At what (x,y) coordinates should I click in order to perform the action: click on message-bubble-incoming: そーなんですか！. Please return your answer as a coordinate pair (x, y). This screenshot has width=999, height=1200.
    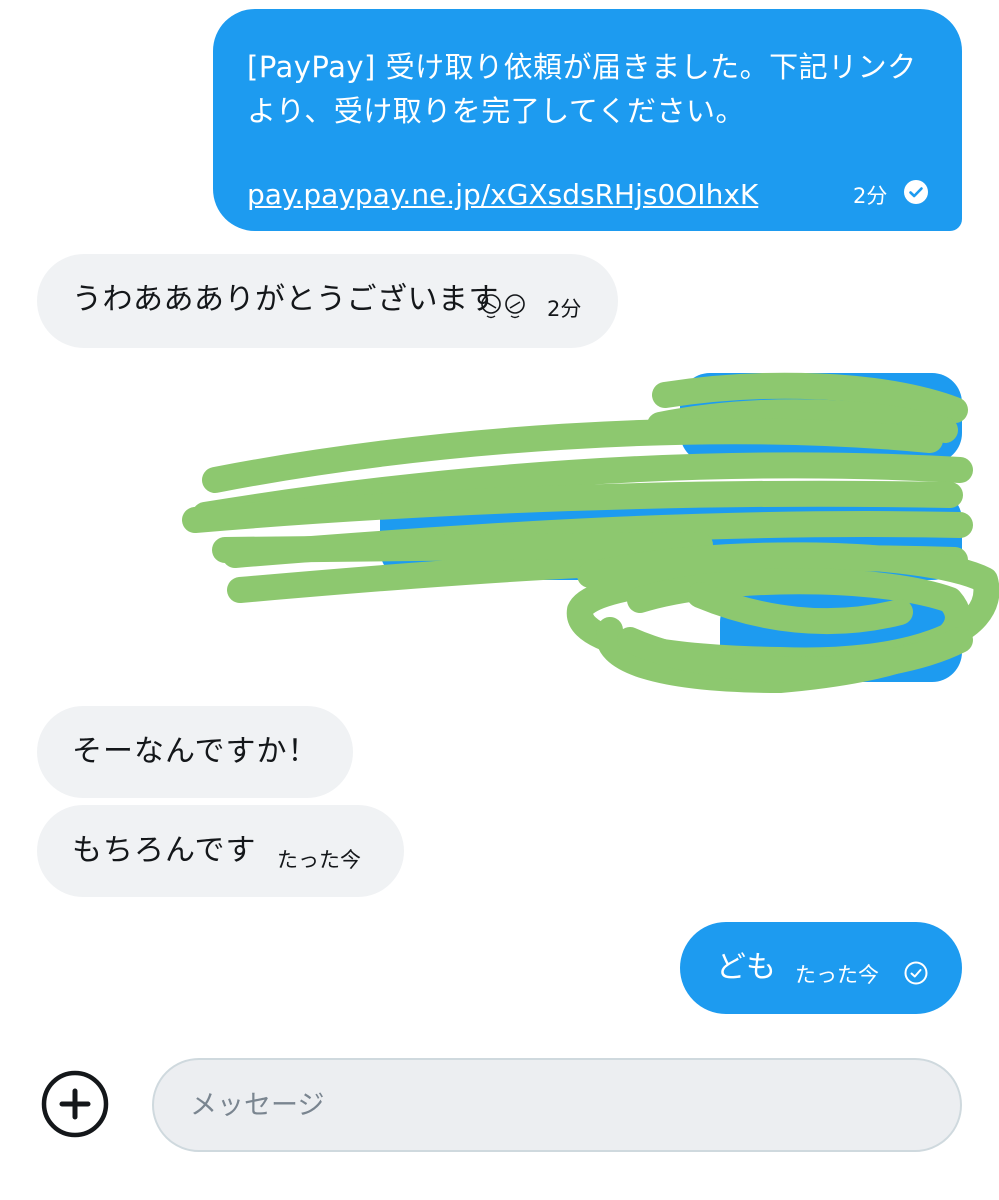
    Looking at the image, I should click on (195, 752).